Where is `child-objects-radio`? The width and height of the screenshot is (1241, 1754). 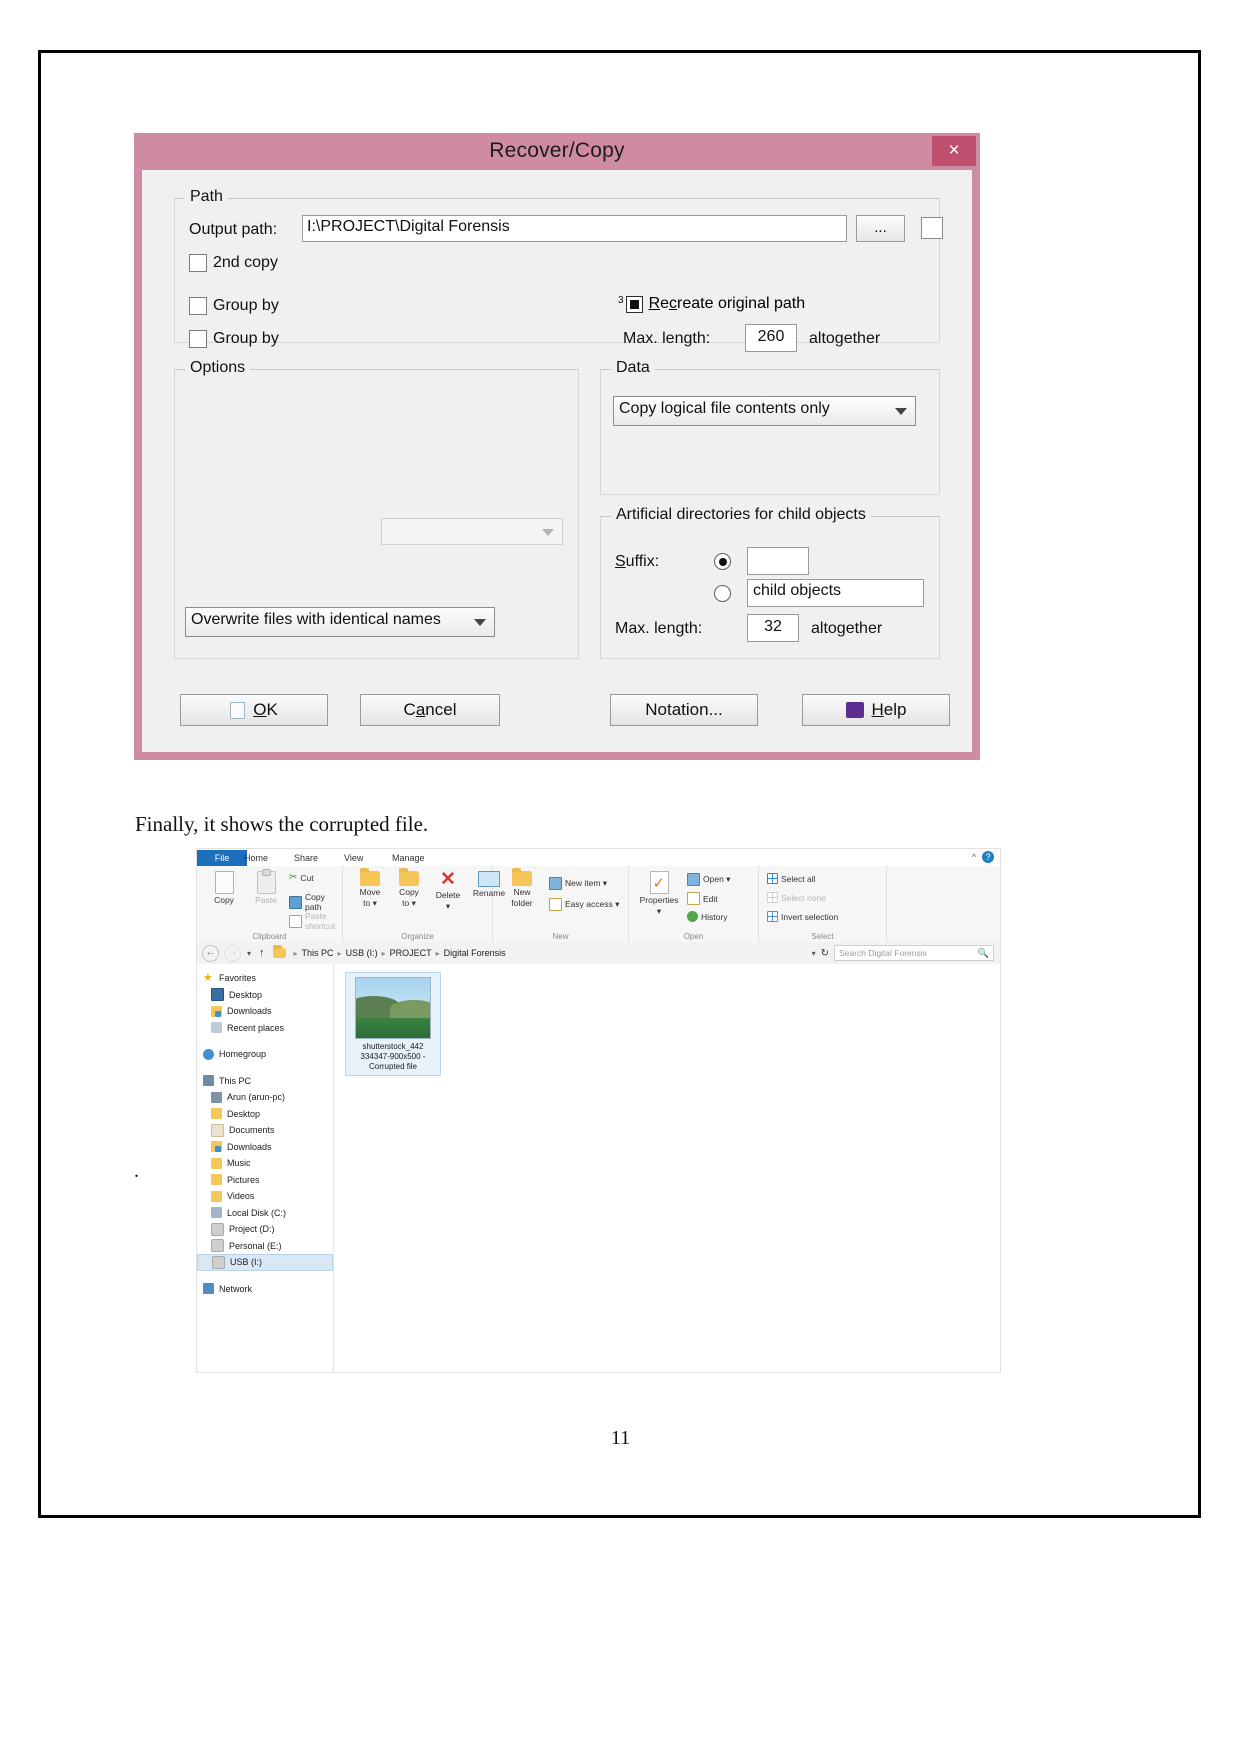 child-objects-radio is located at coordinates (722, 593).